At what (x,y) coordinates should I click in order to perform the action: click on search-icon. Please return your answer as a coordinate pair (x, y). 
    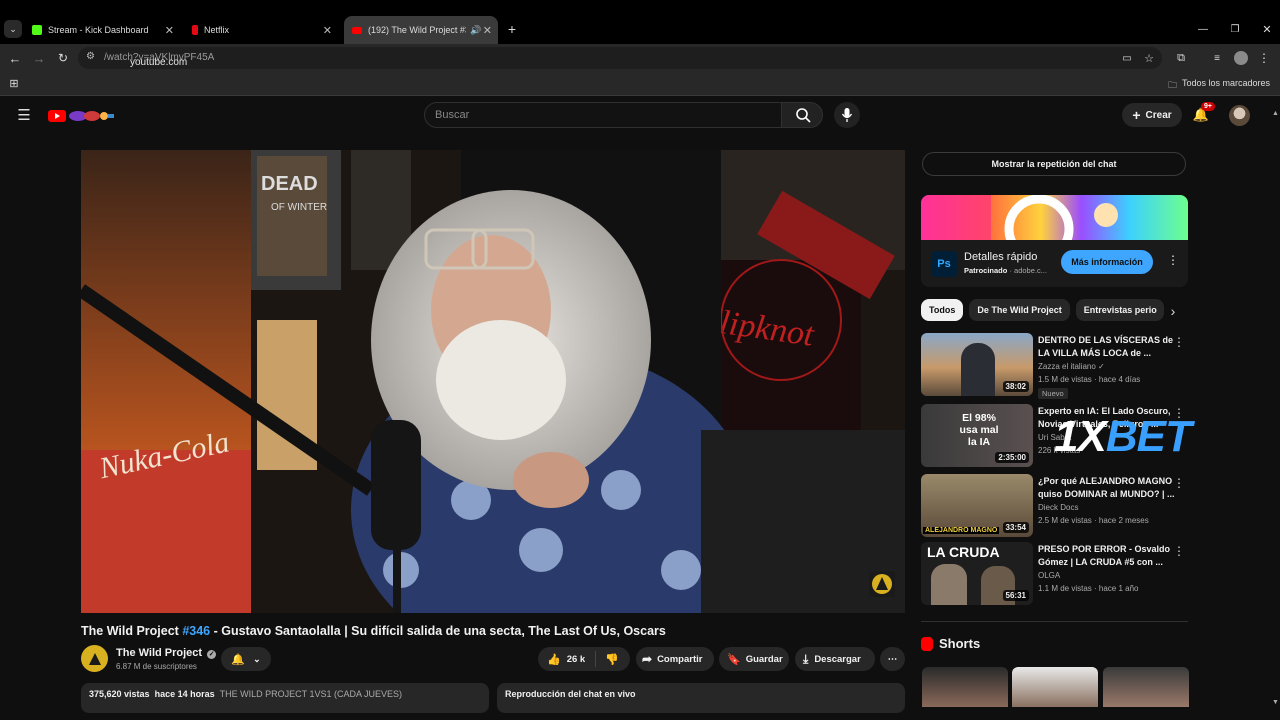
    Looking at the image, I should click on (803, 115).